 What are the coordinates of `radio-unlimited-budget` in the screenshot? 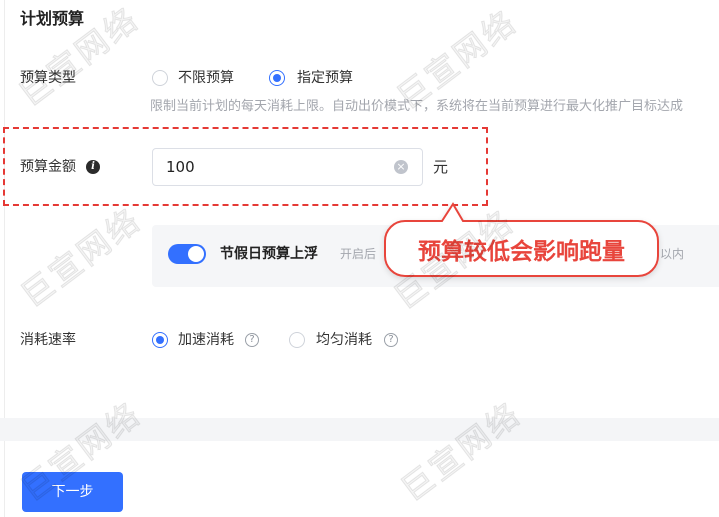 It's located at (160, 78).